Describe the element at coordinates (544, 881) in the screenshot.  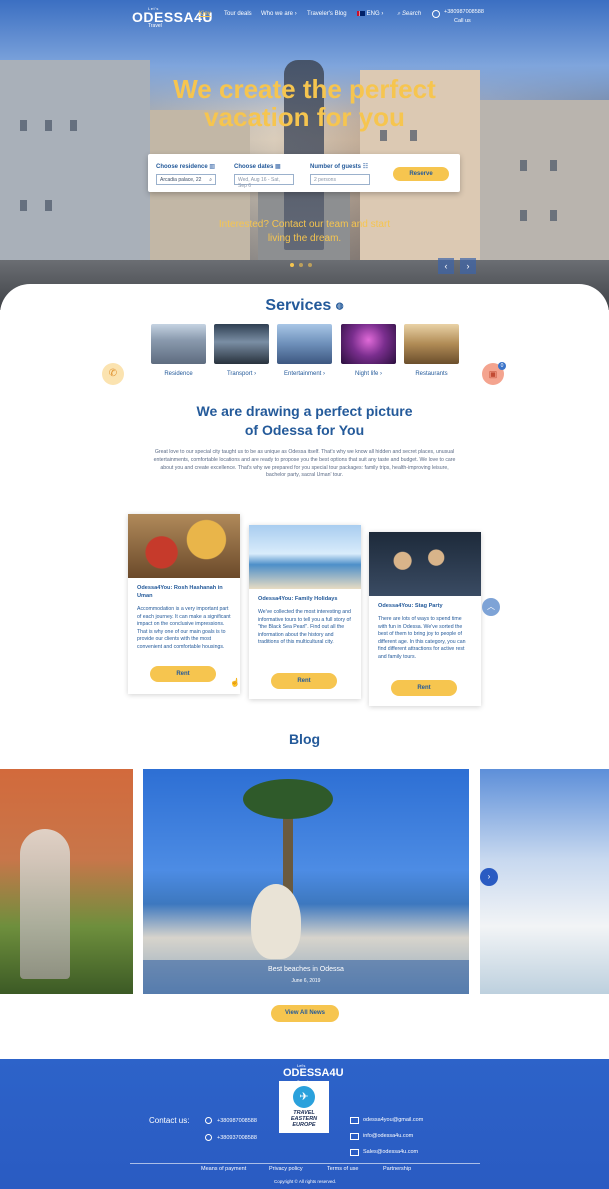
I see `blog-image-resort` at that location.